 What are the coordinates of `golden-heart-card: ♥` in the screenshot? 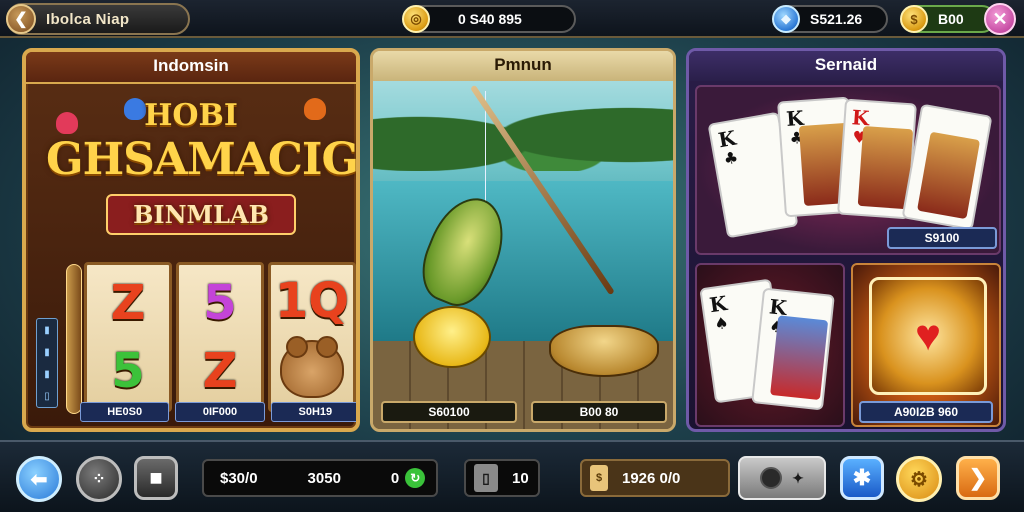 It's located at (928, 336).